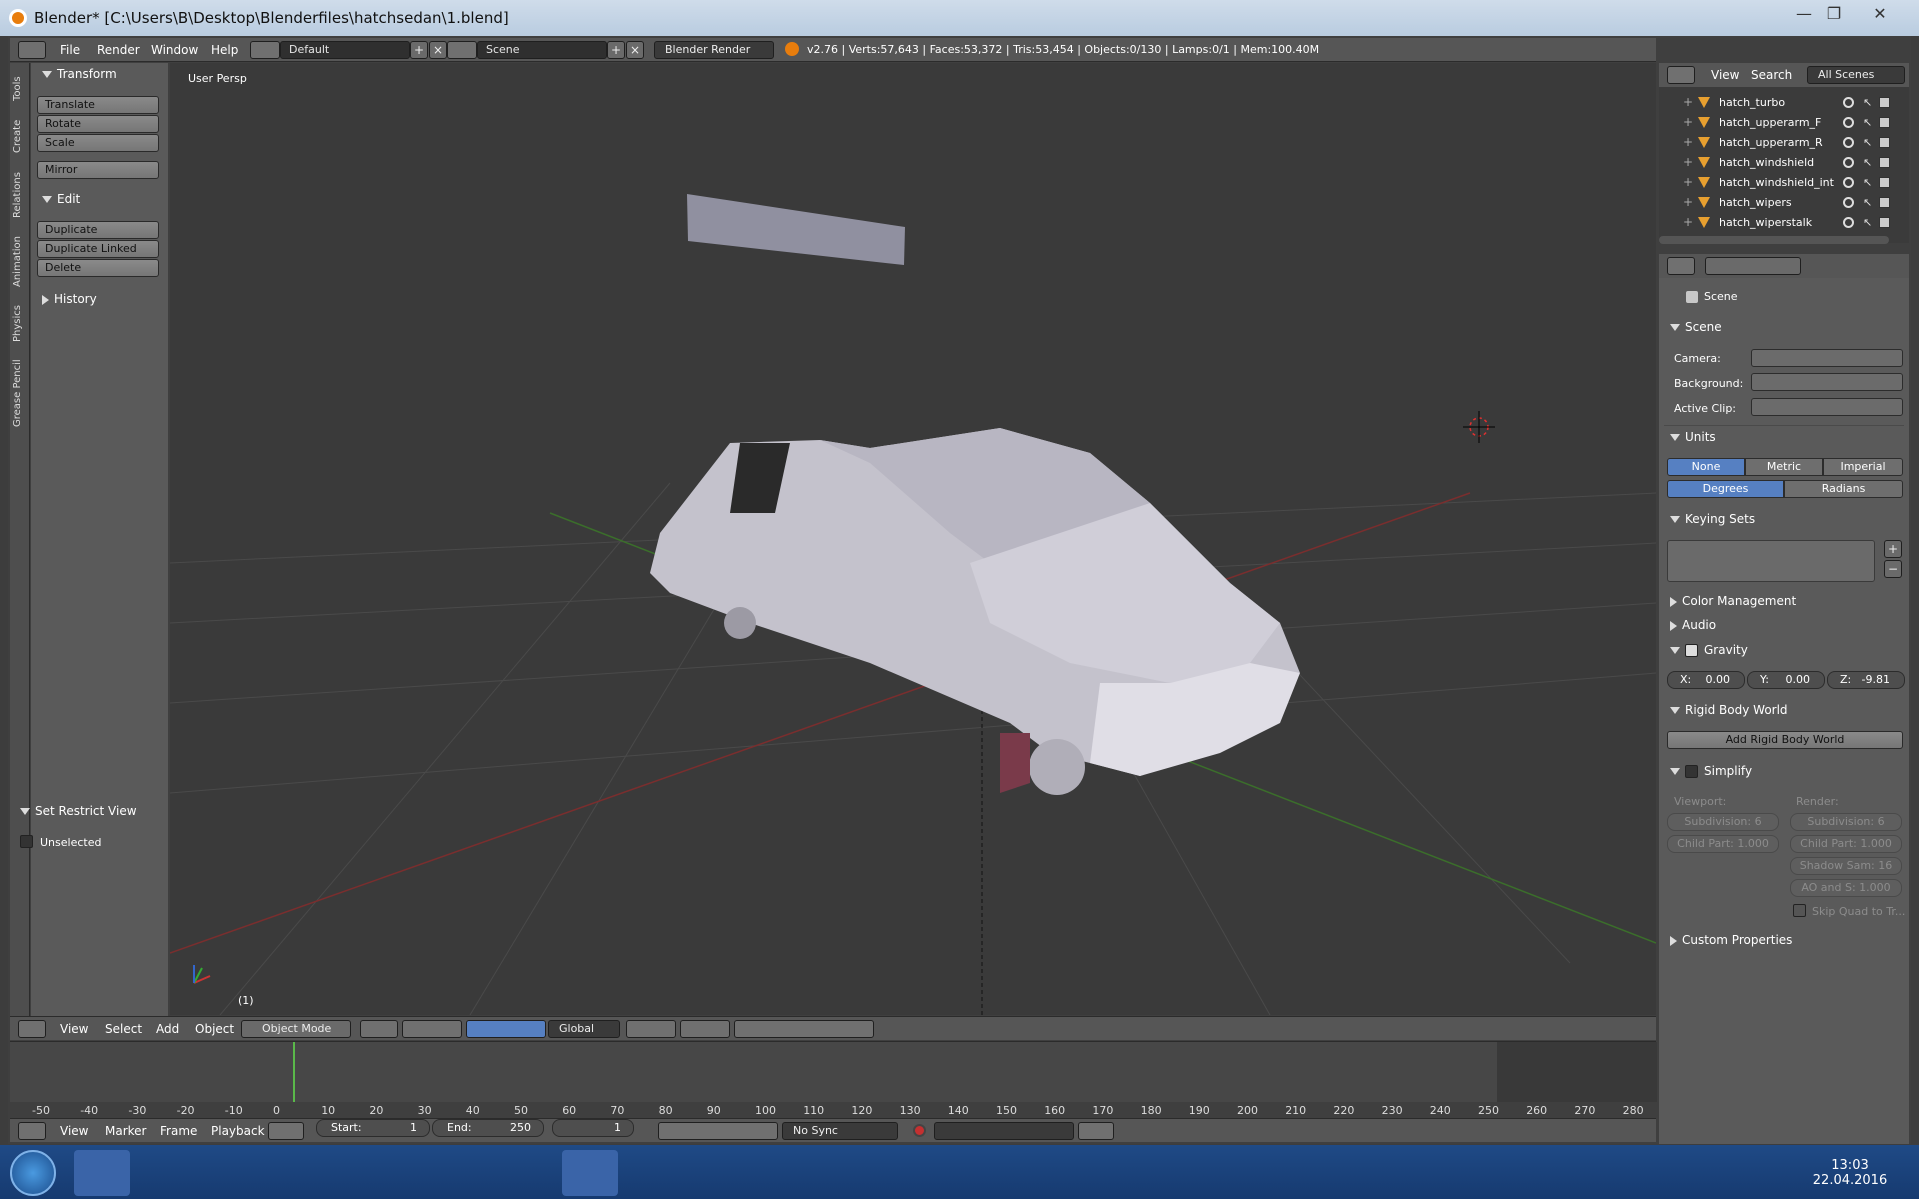 The width and height of the screenshot is (1919, 1199). Describe the element at coordinates (123, 1029) in the screenshot. I see `menu-select: Select` at that location.